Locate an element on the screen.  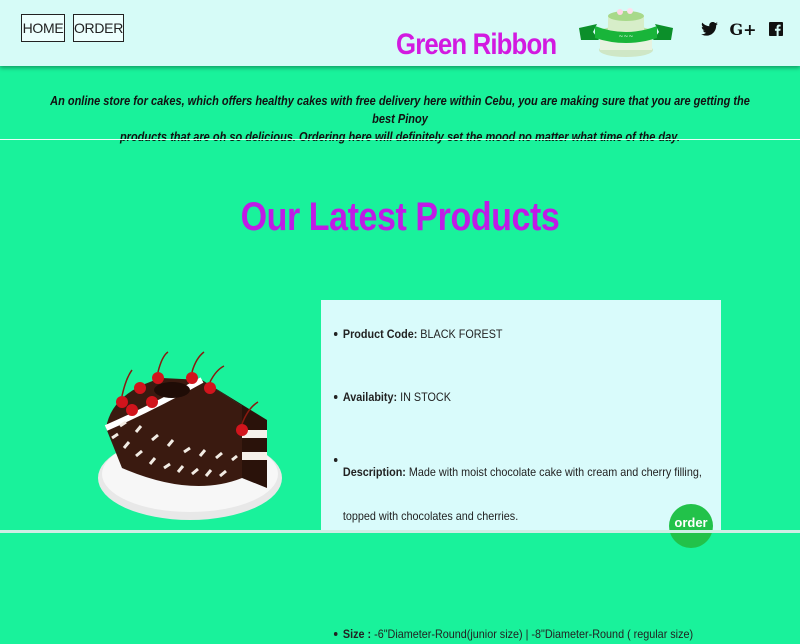
section-title: Our Latest Products is located at coordinates (400, 217).